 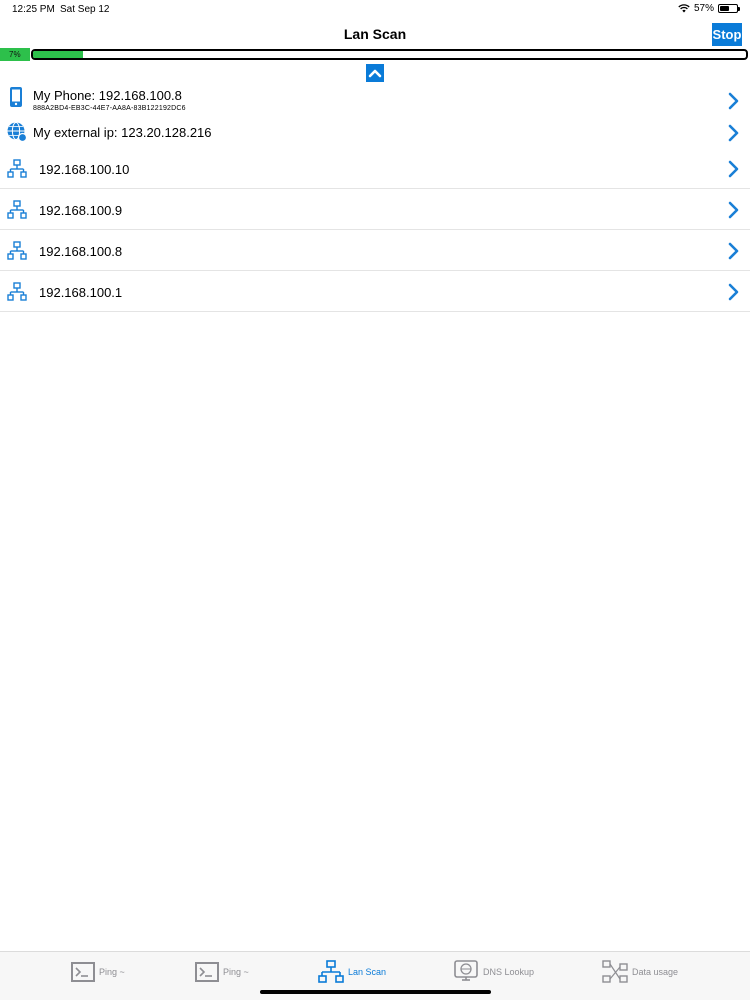 I want to click on host-ip: 192.168.100.10, so click(x=84, y=169).